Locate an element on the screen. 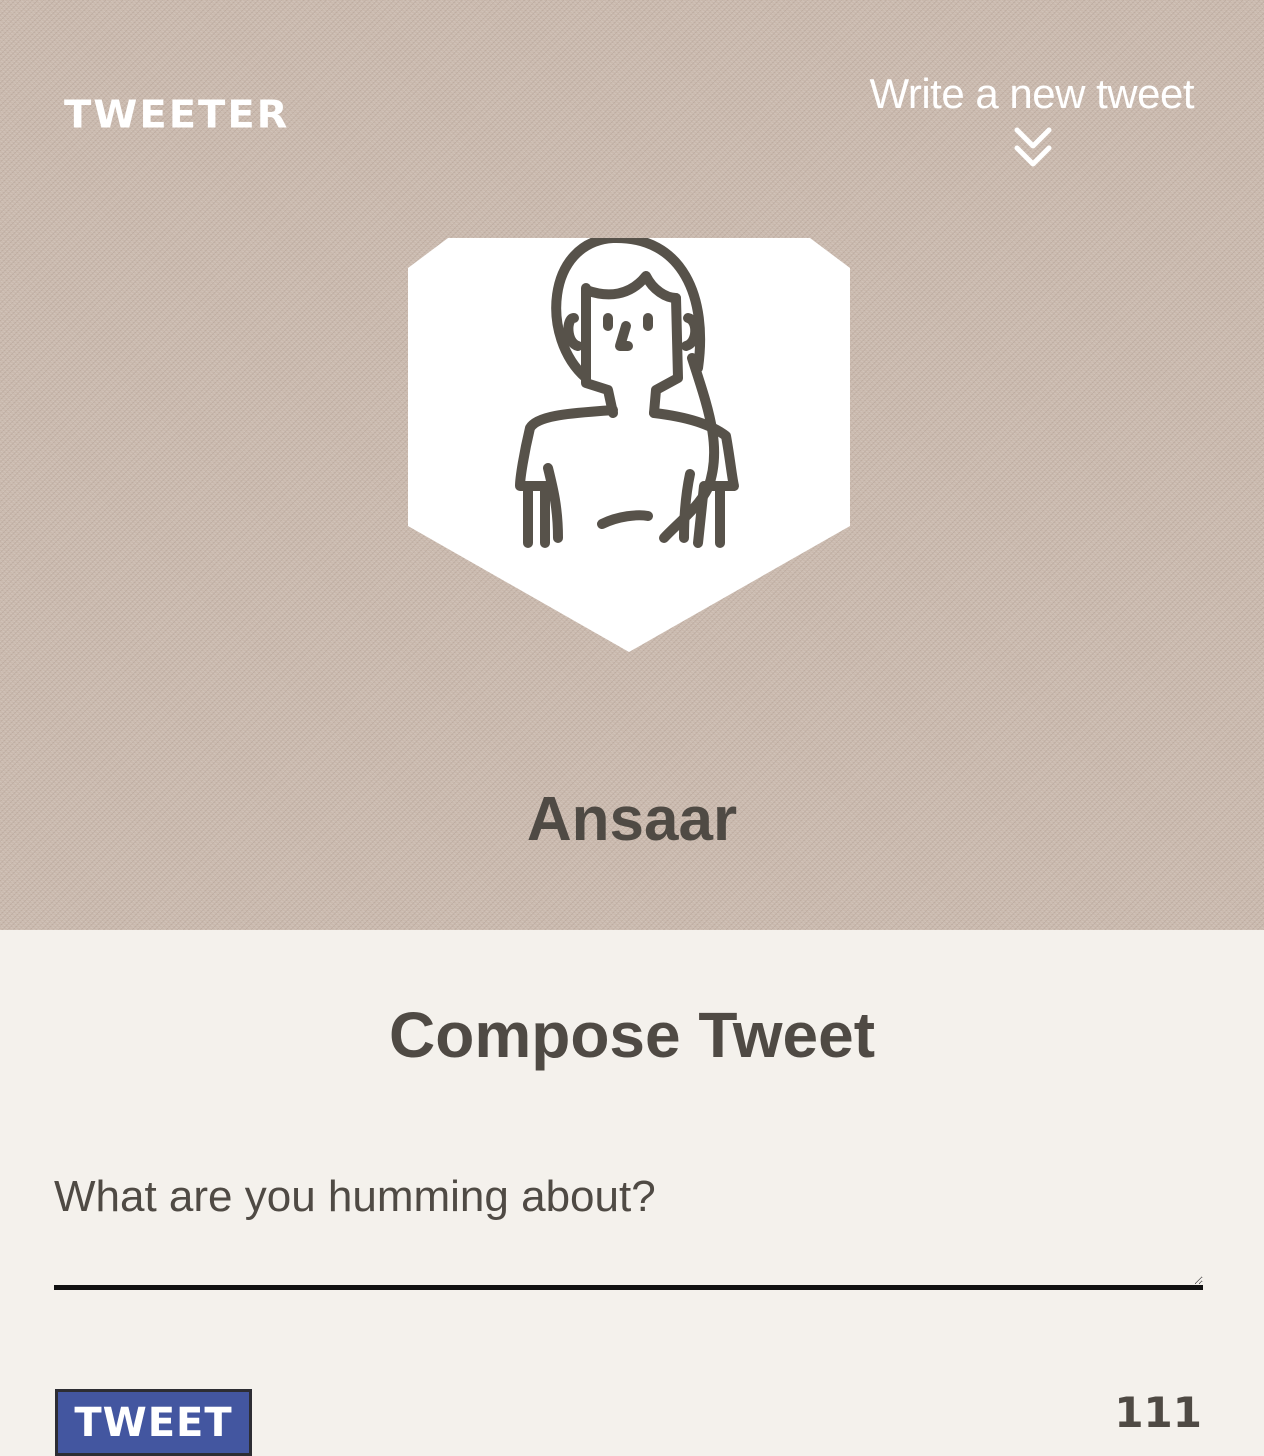 The height and width of the screenshot is (1456, 1264). avatar-shield-shape is located at coordinates (629, 445).